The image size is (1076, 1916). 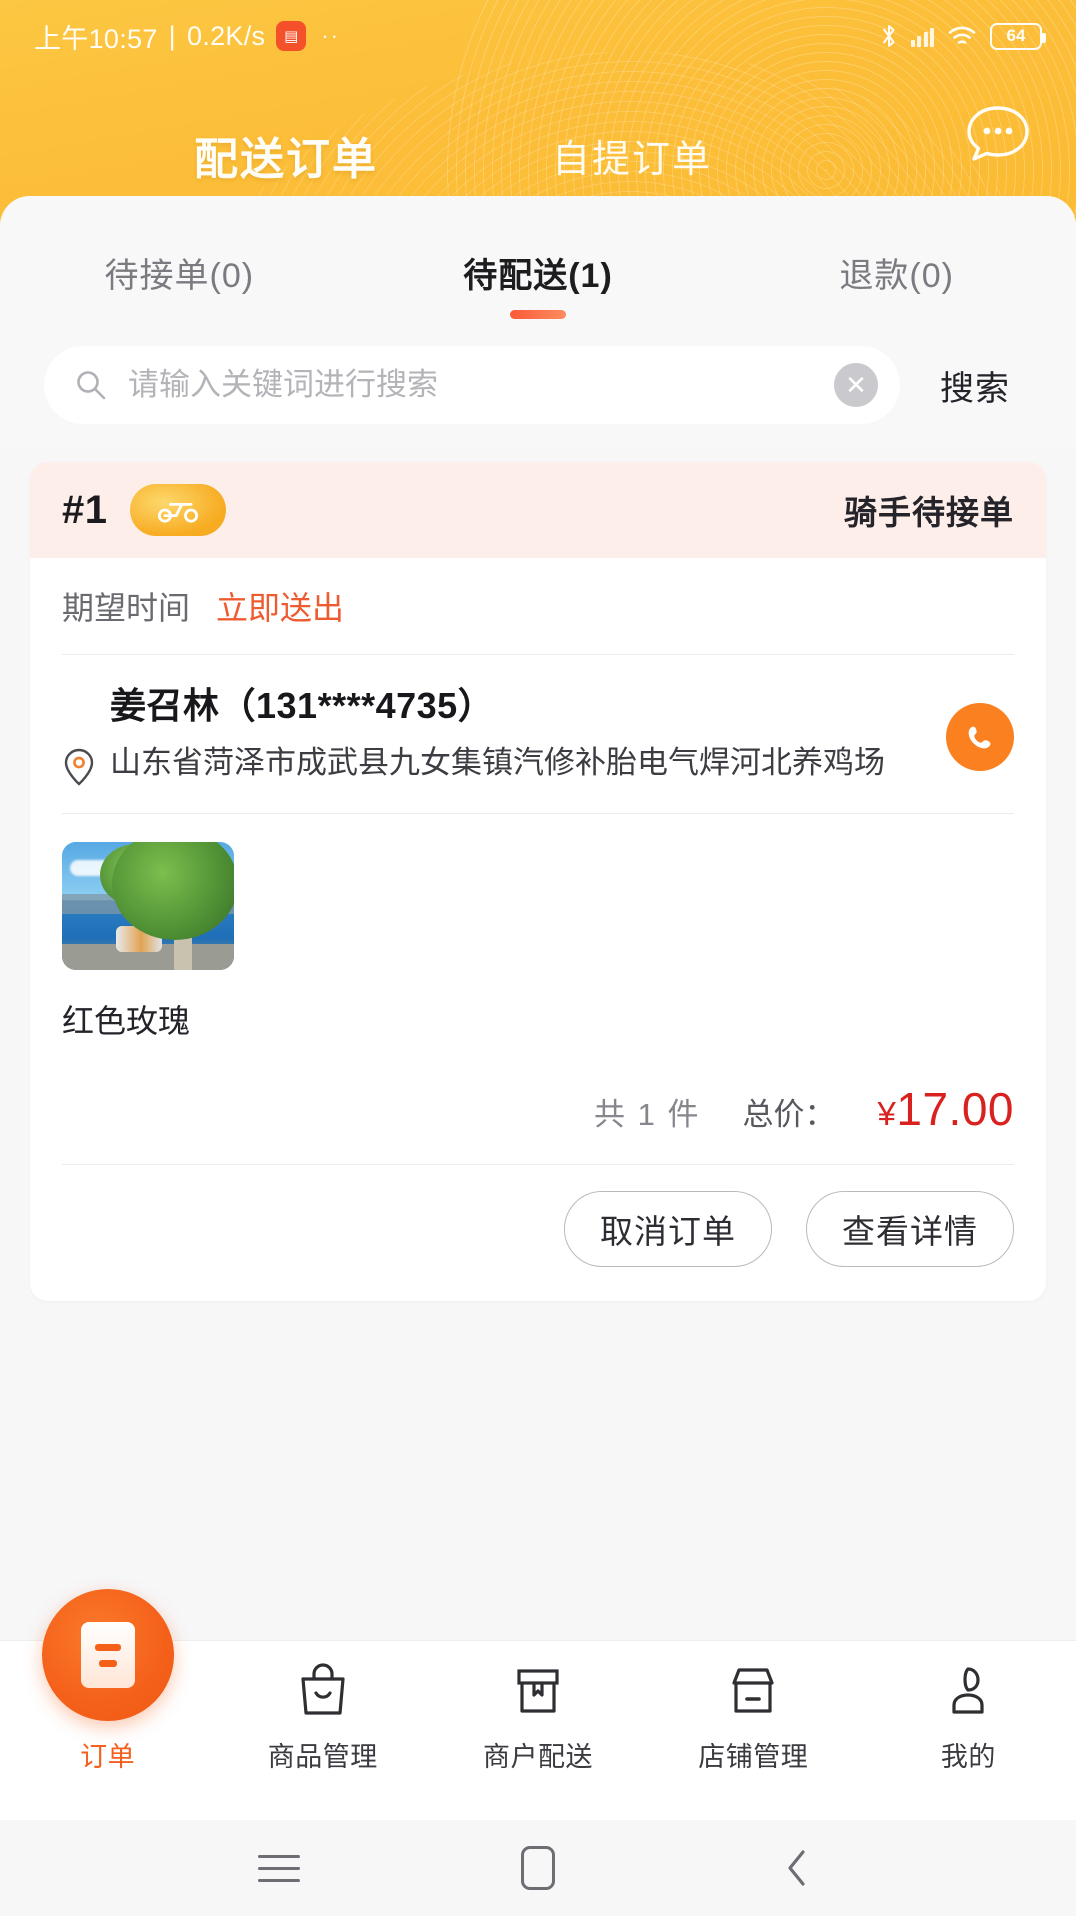 I want to click on home-square-icon, so click(x=538, y=1868).